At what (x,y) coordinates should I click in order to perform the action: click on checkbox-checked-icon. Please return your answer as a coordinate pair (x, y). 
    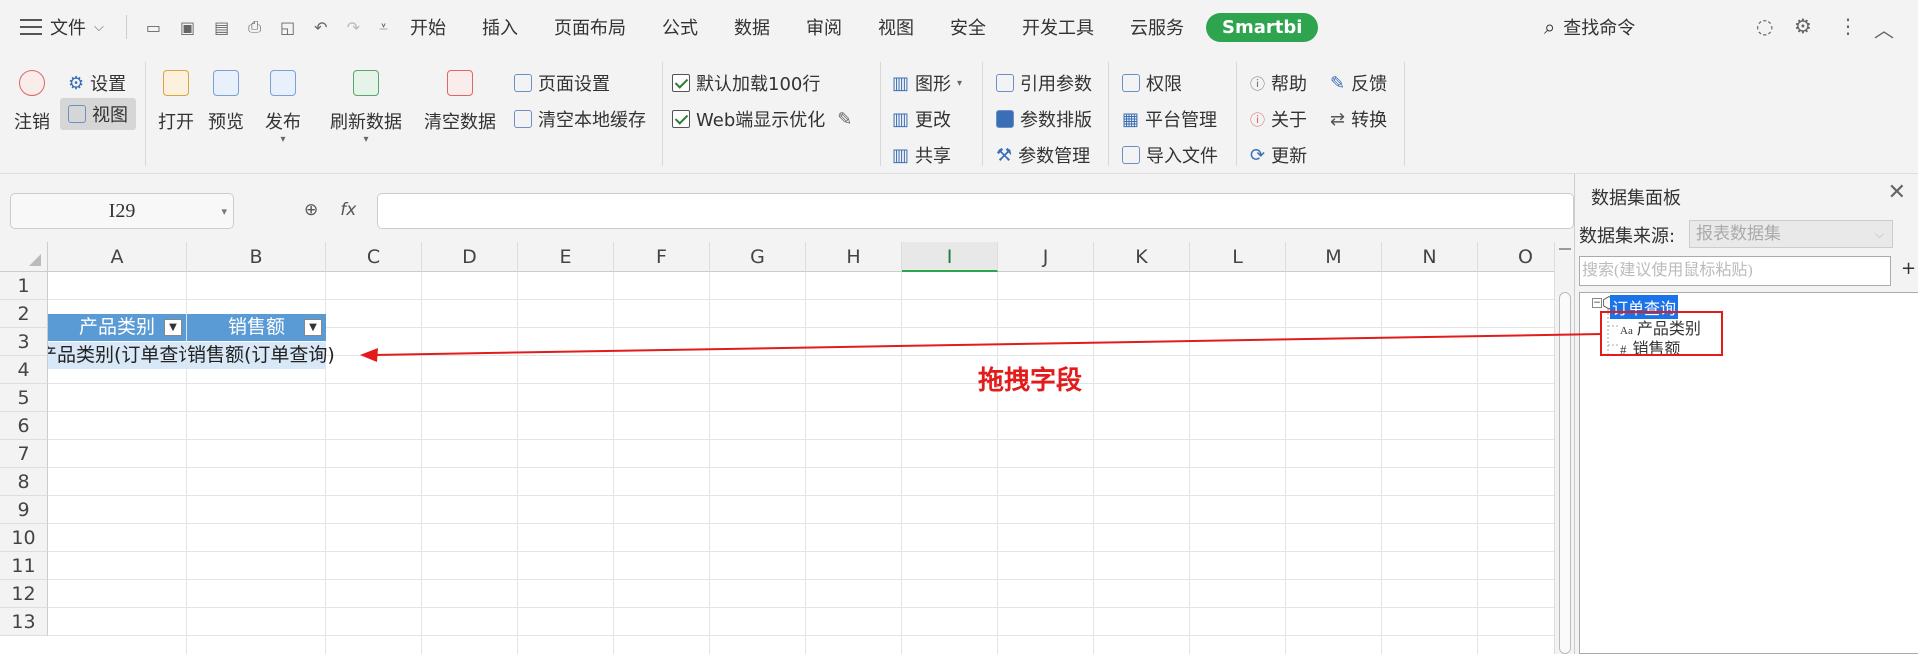
    Looking at the image, I should click on (681, 119).